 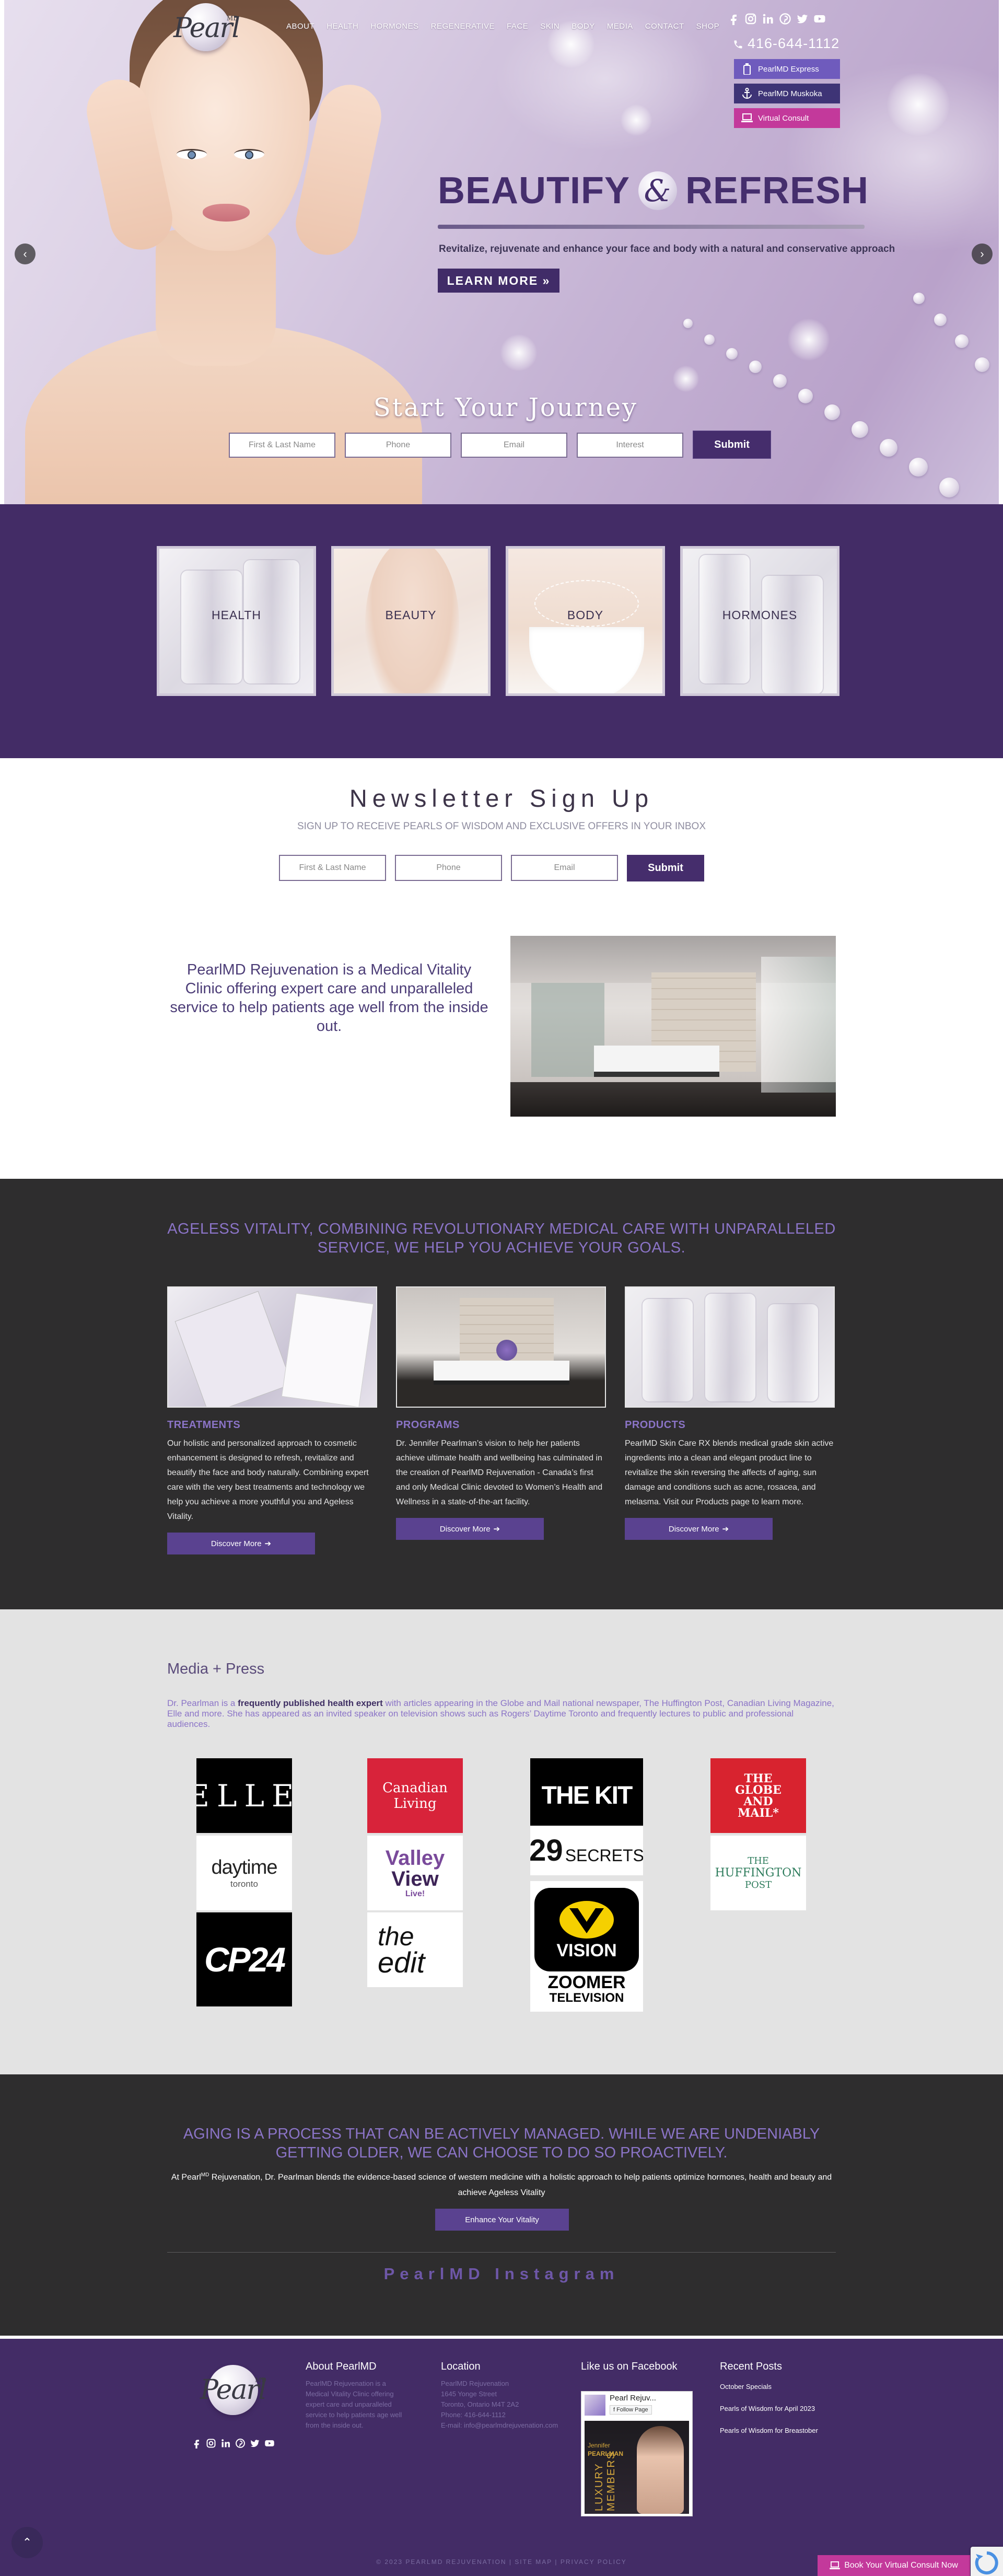 What do you see at coordinates (758, 1873) in the screenshot?
I see `huffington-post-logo: THE HUFFINGTON POST` at bounding box center [758, 1873].